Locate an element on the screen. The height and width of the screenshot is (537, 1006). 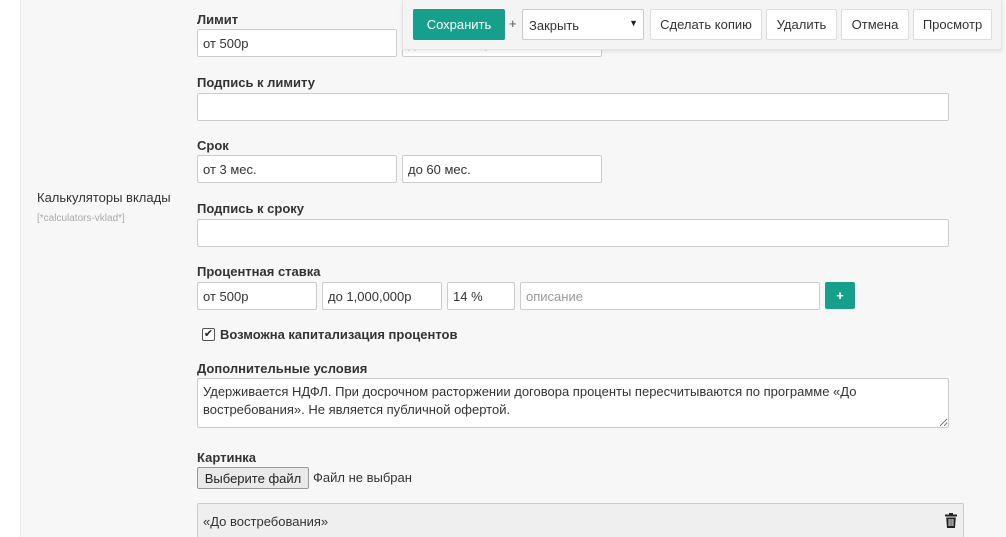
term-label: Срок is located at coordinates (213, 145).